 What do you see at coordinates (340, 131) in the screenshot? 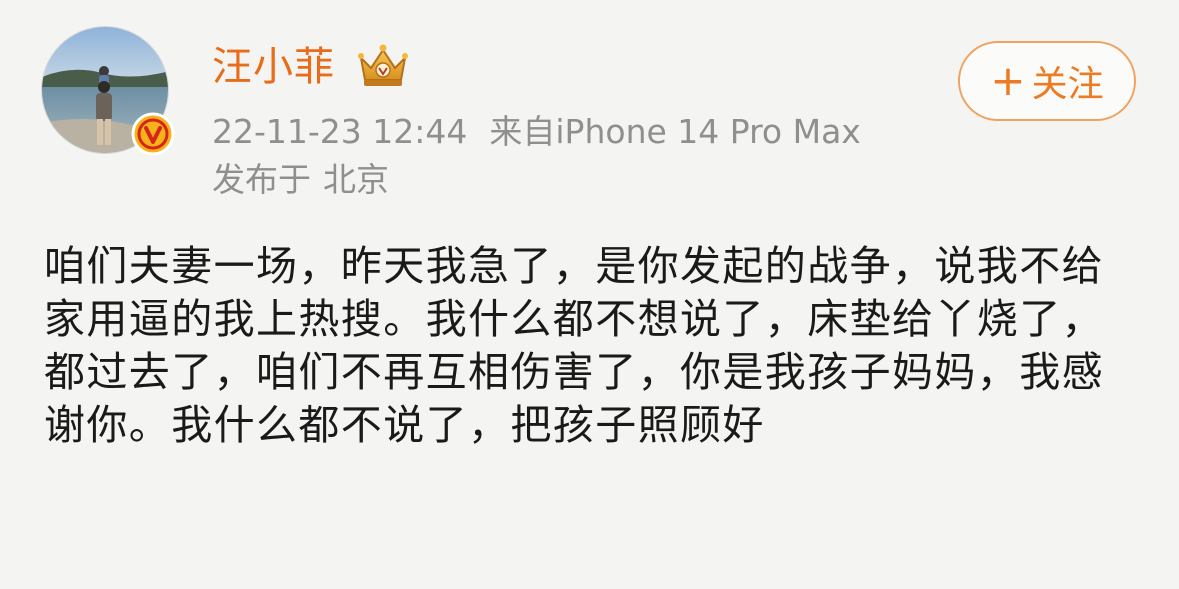
I see `post-timestamp: 22-11-23 12:44` at bounding box center [340, 131].